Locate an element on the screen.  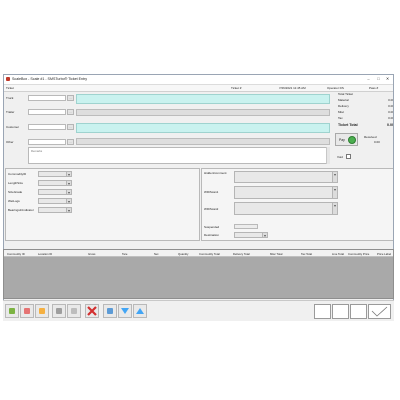
customer-description-field is located at coordinates (203, 128).